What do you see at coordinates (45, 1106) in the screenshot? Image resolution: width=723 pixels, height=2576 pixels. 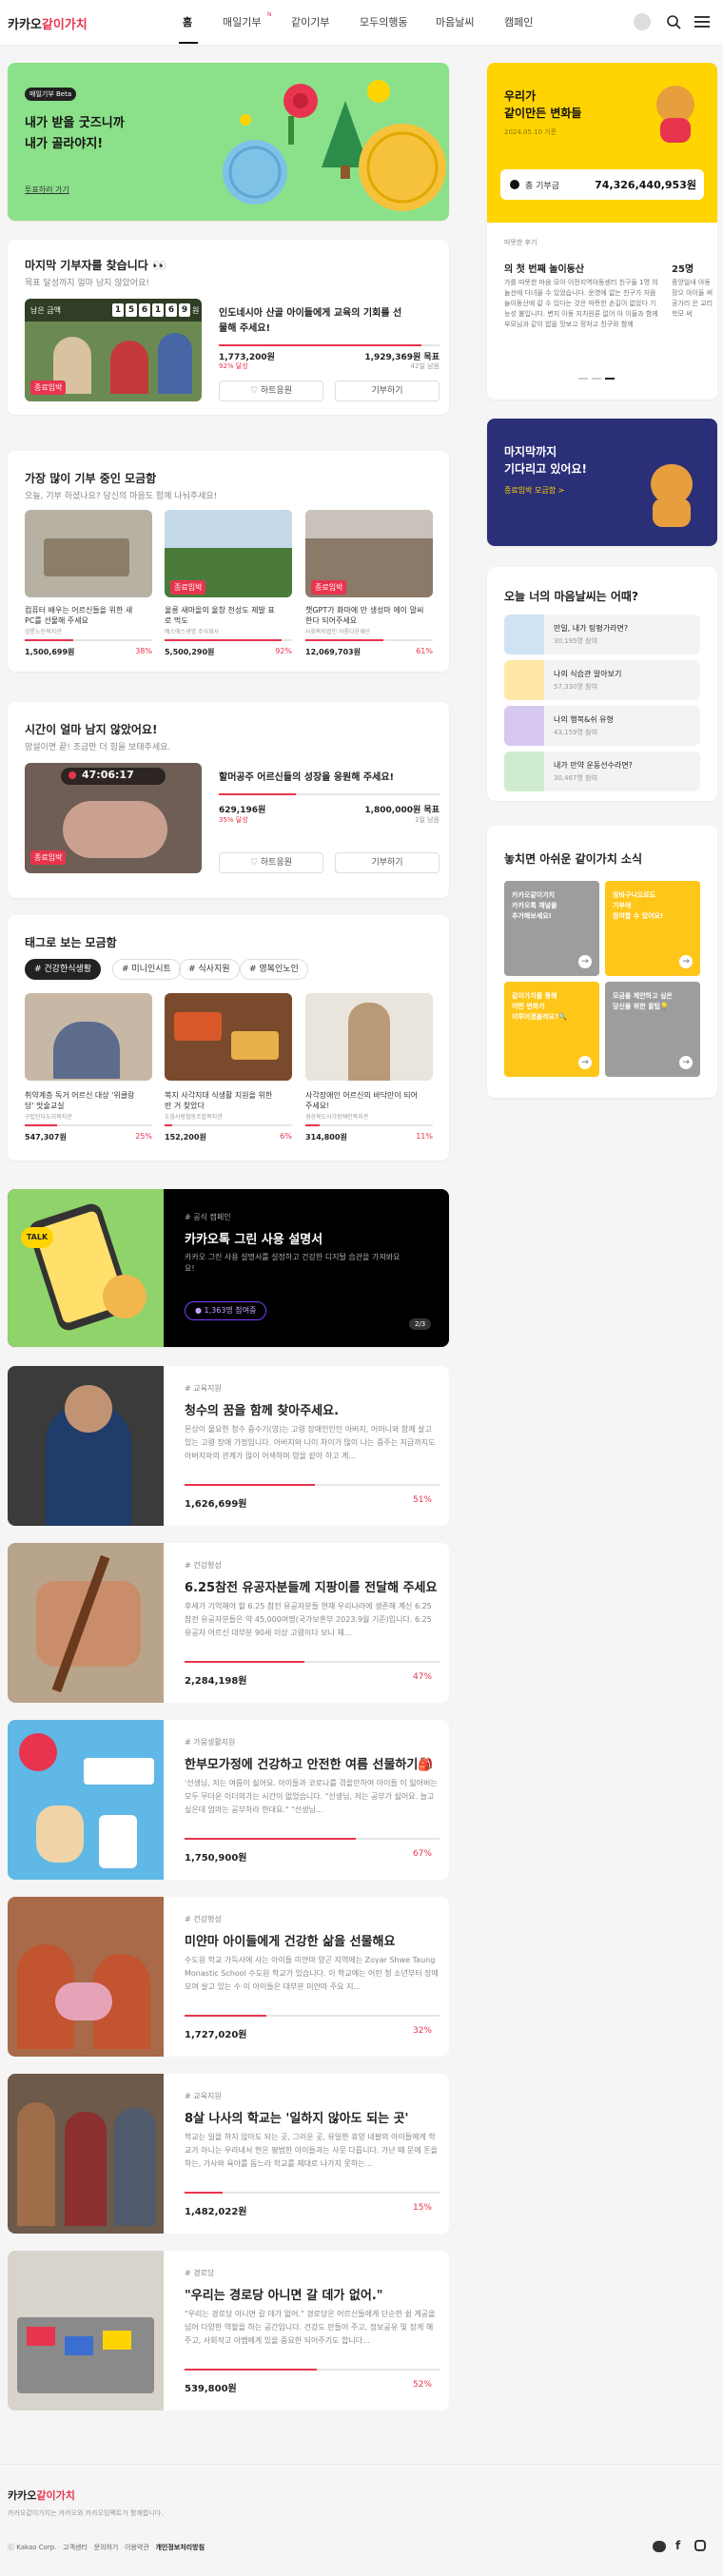 I see `tag-item-title: 당' 맛술교실` at bounding box center [45, 1106].